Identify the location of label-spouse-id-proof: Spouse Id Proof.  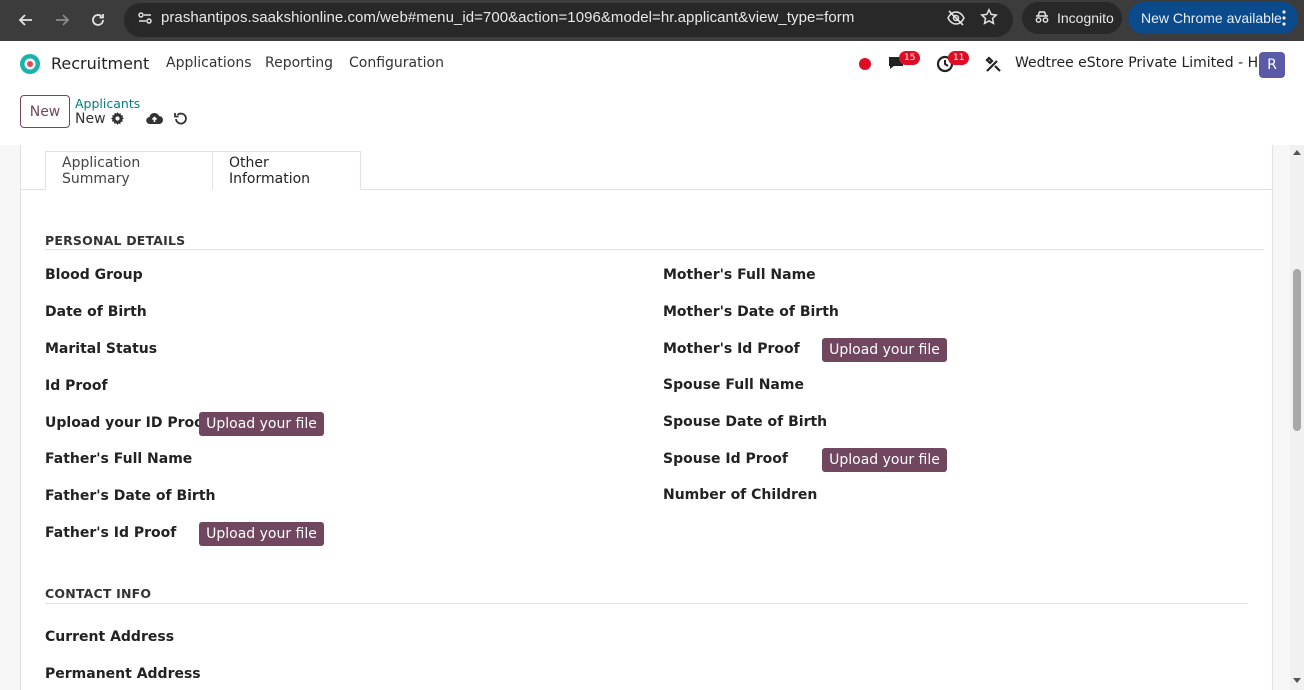
(725, 459).